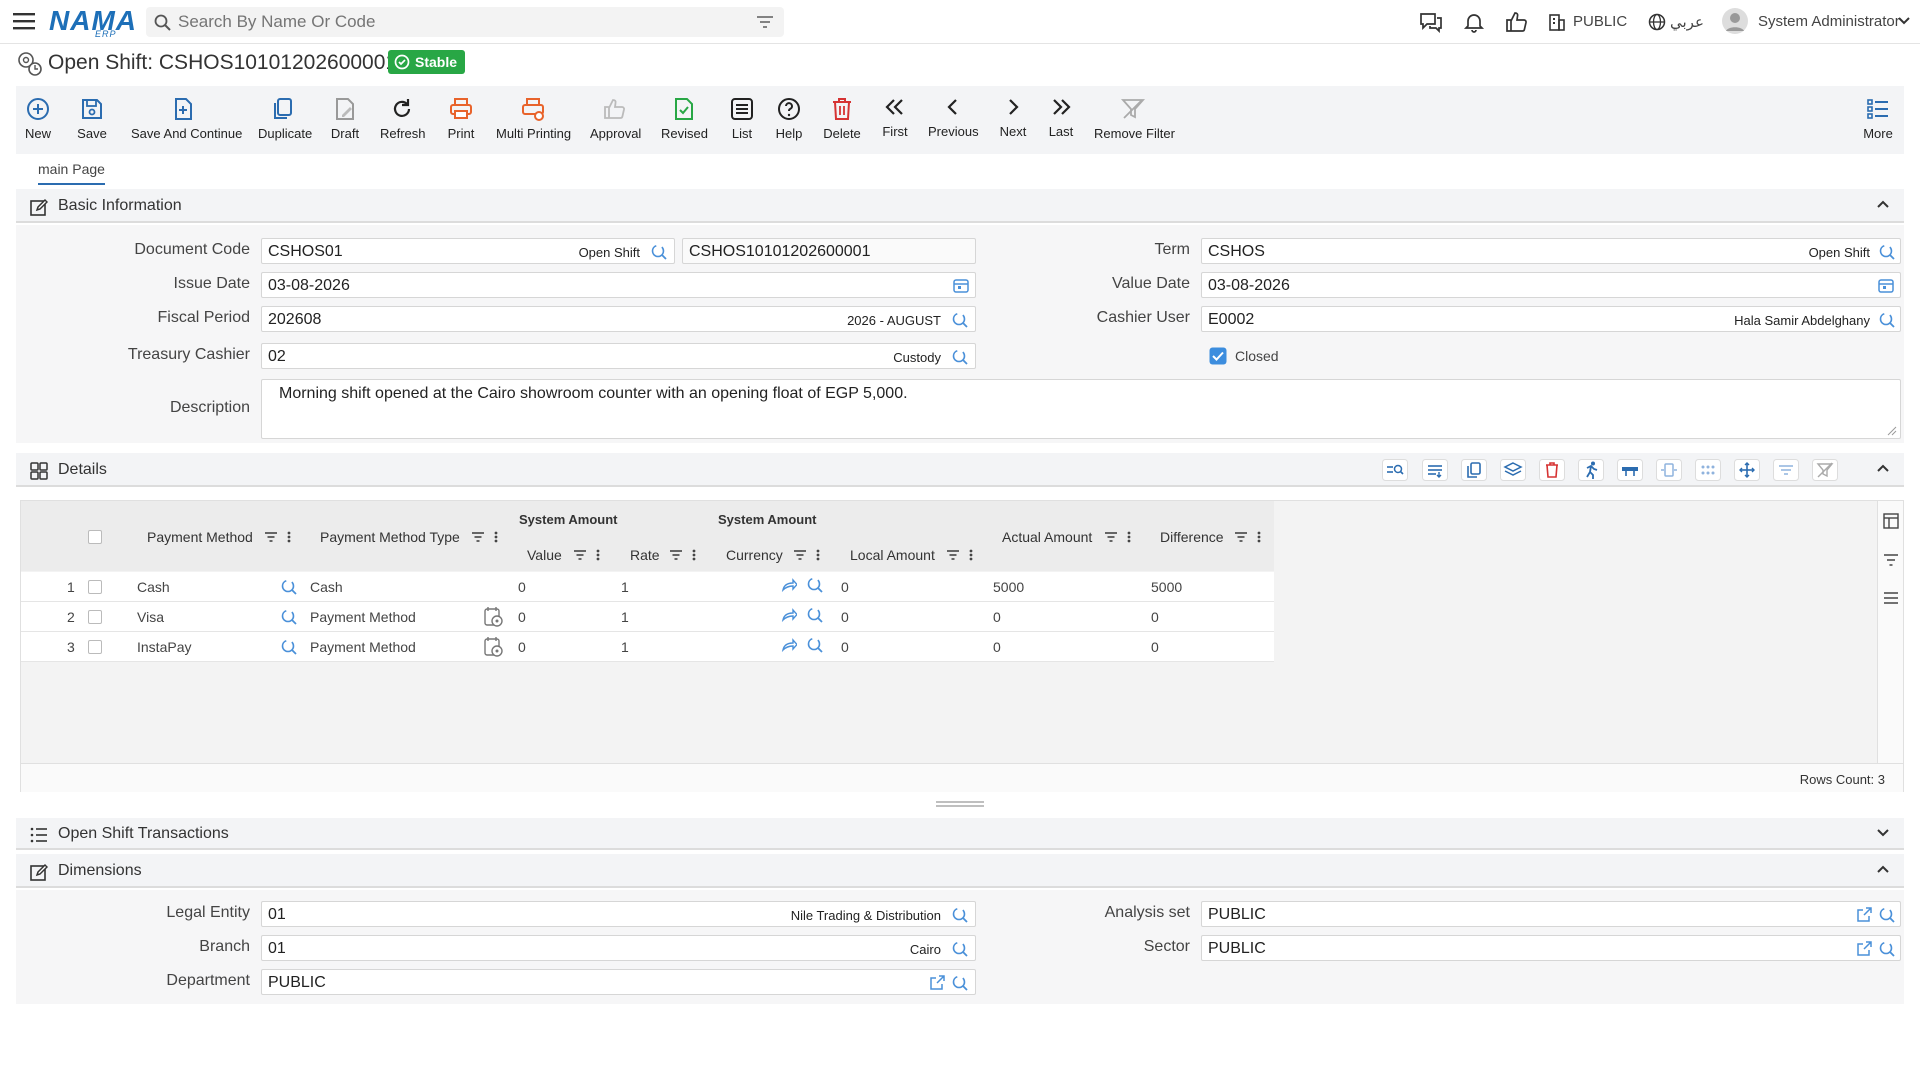 This screenshot has height=1080, width=1920. What do you see at coordinates (164, 647) in the screenshot?
I see `cell-payment-method: InstaPay` at bounding box center [164, 647].